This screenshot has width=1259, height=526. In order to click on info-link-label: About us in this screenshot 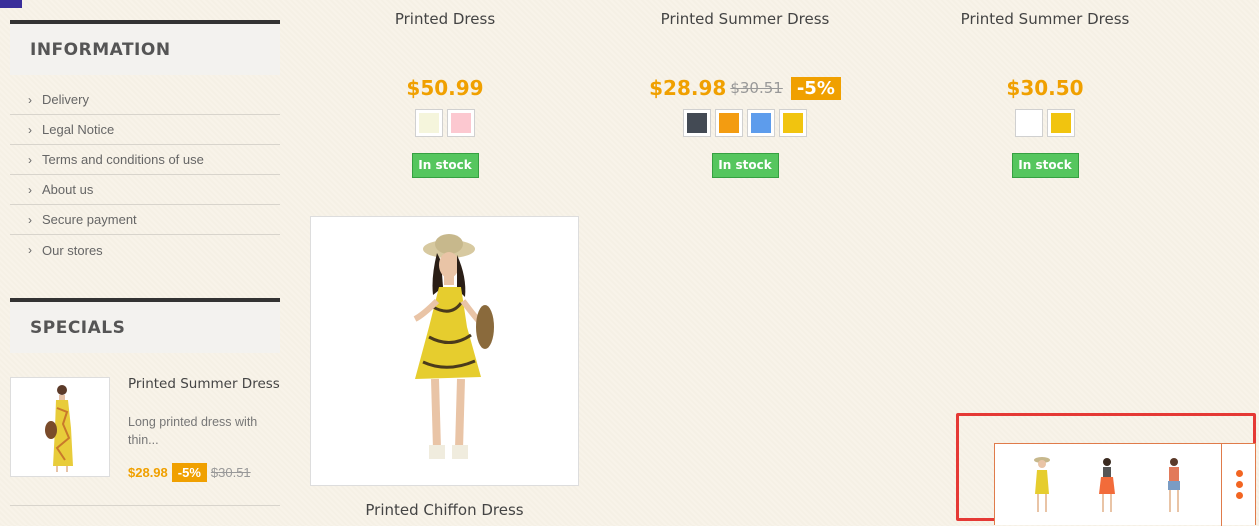, I will do `click(68, 189)`.